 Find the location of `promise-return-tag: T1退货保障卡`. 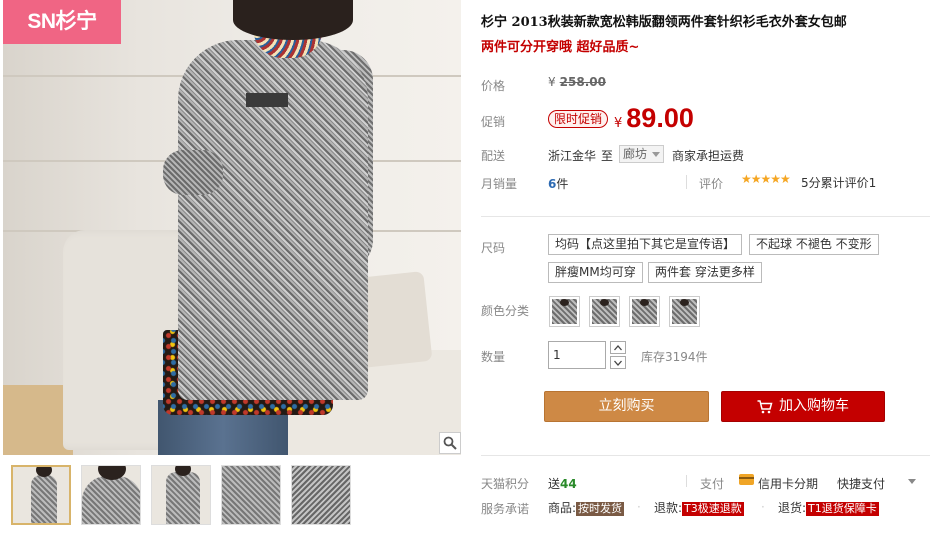

promise-return-tag: T1退货保障卡 is located at coordinates (842, 509).